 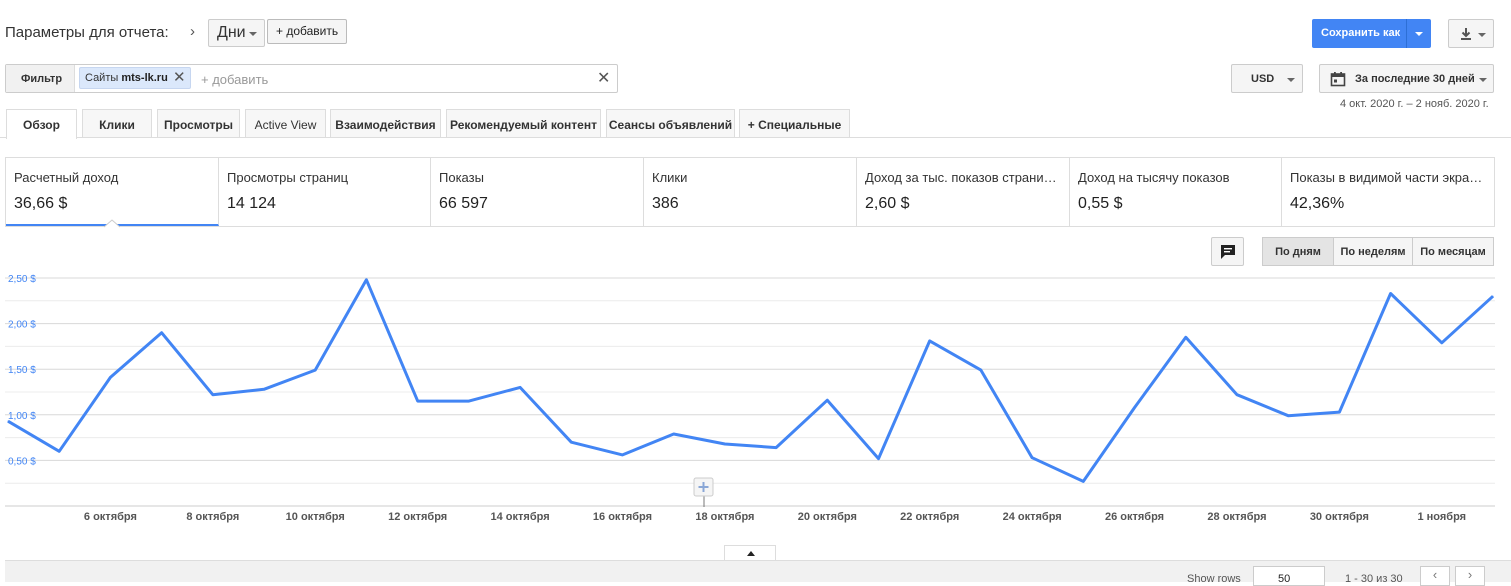 I want to click on by-week-button: По неделям, so click(x=1373, y=251).